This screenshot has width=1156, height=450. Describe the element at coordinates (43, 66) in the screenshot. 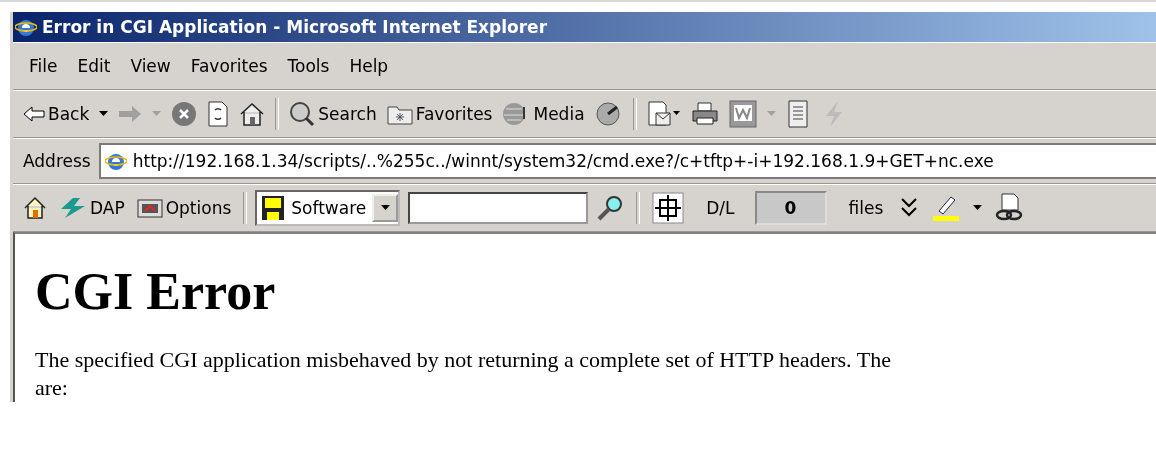

I see `menu-item: File` at that location.